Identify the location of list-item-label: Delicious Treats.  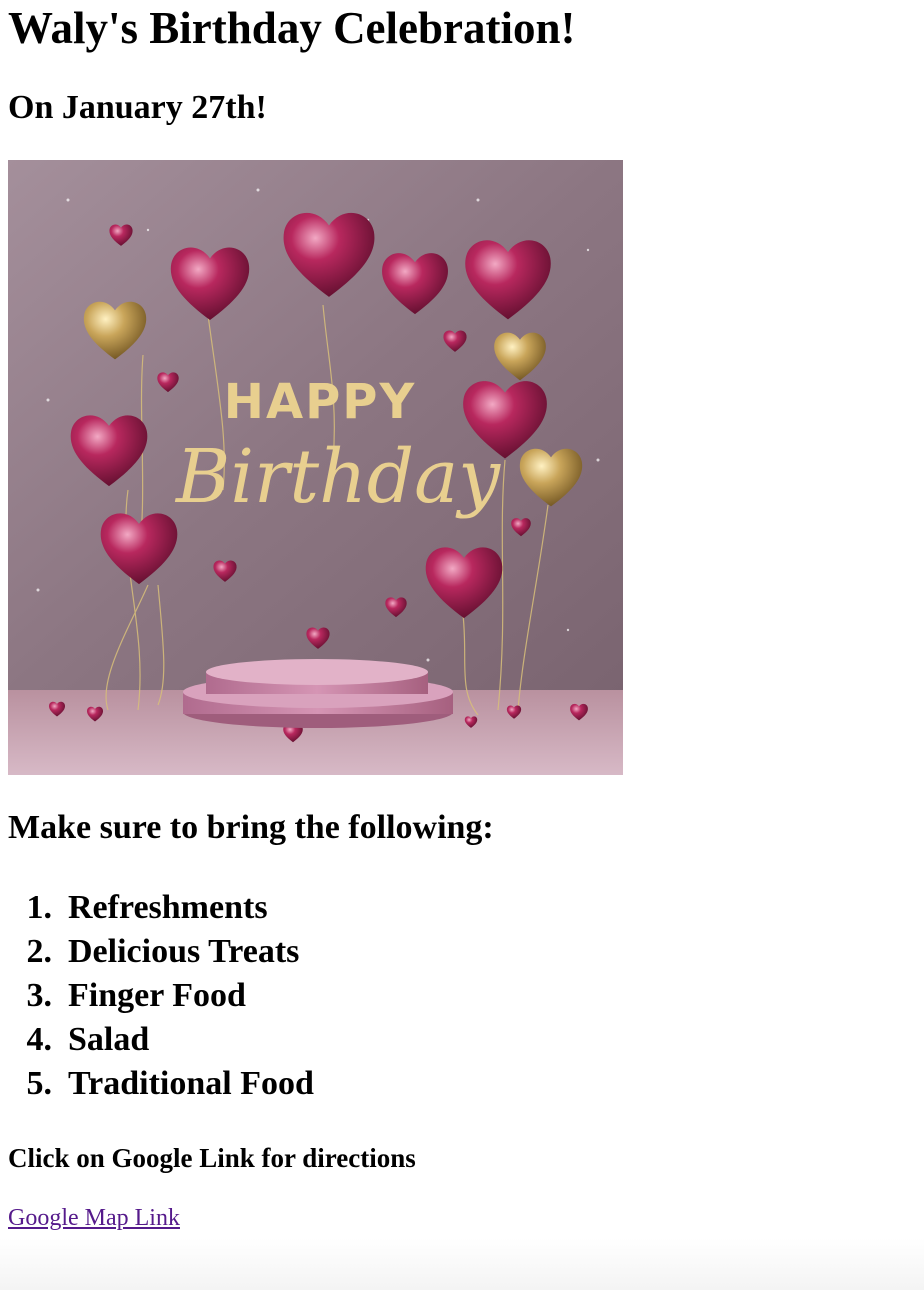
(184, 951).